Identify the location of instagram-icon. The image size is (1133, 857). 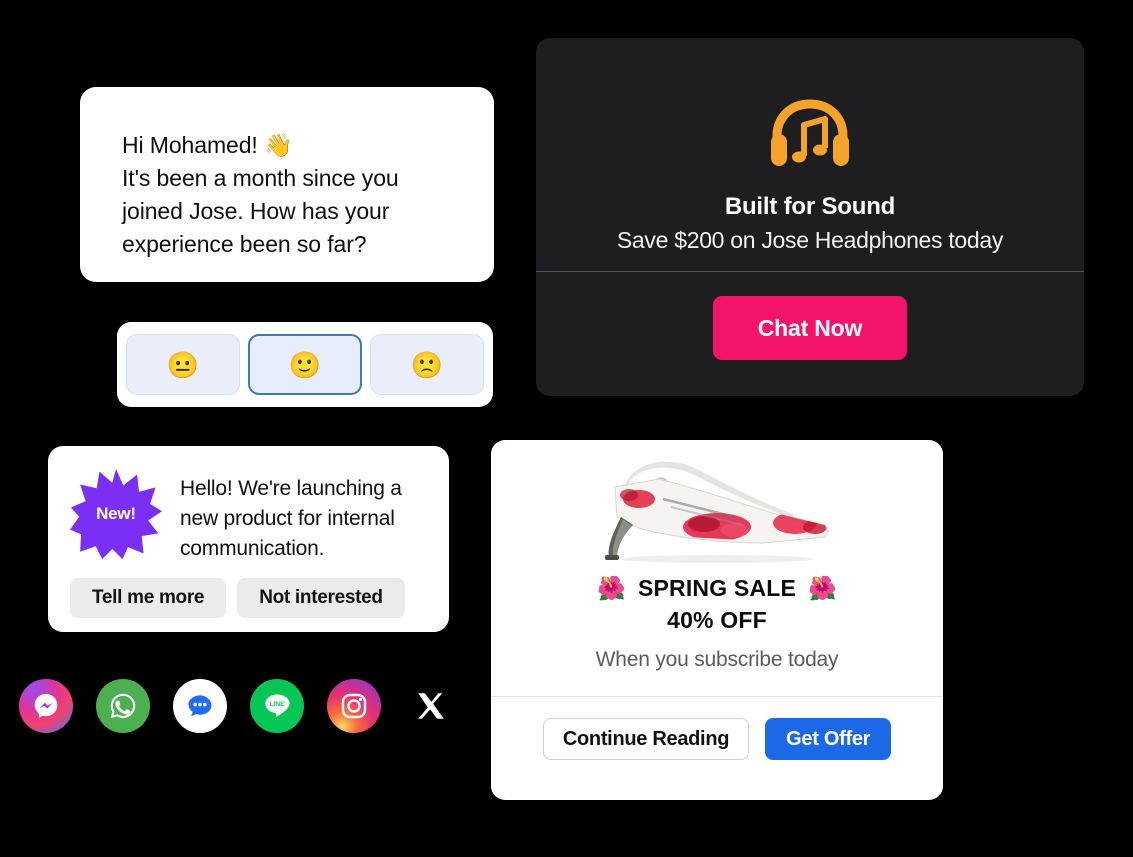
(354, 706).